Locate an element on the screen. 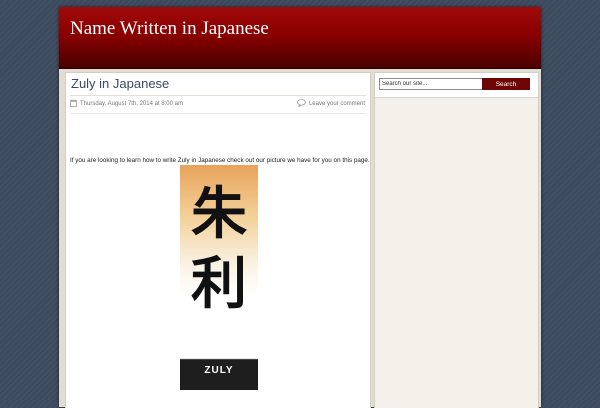 The image size is (600, 408). post-title: Zuly in Japanese is located at coordinates (120, 83).